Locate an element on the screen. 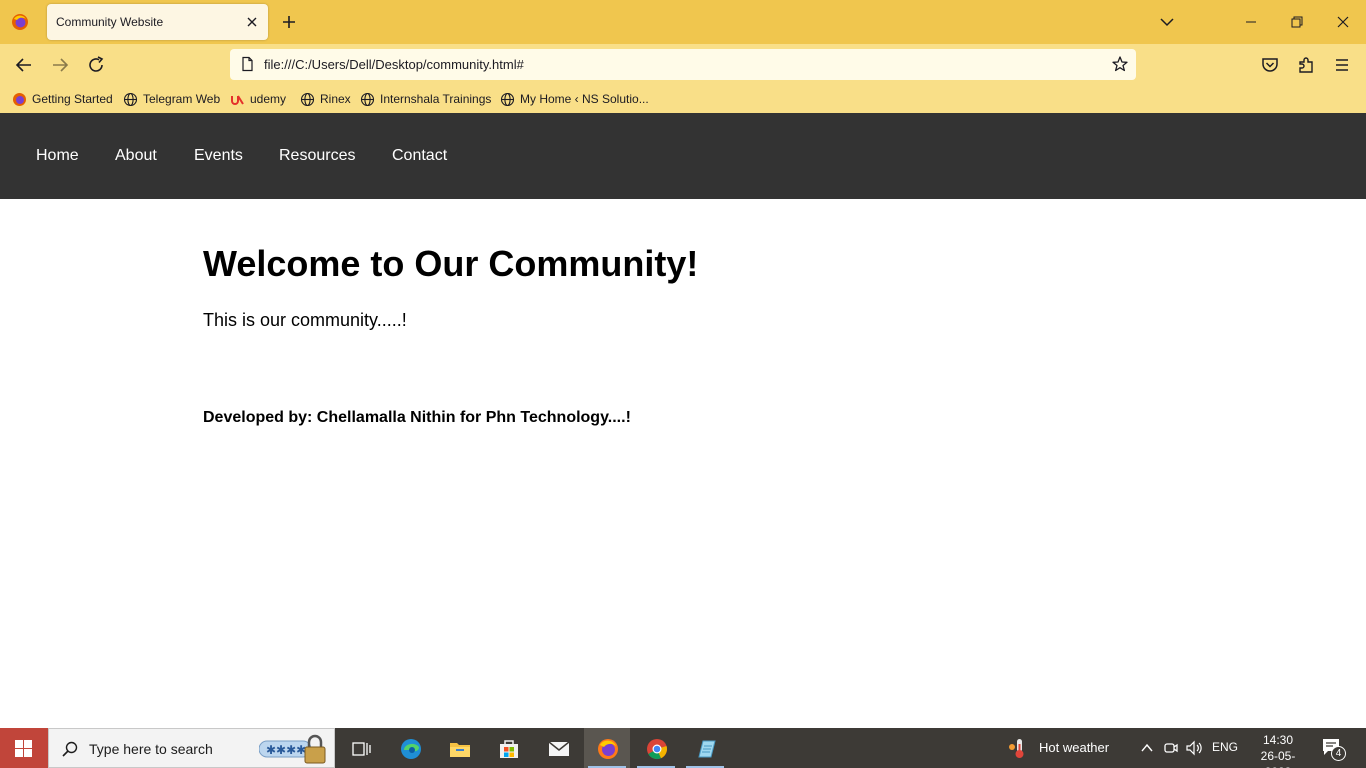 This screenshot has width=1366, height=768. restore-icon is located at coordinates (1297, 22).